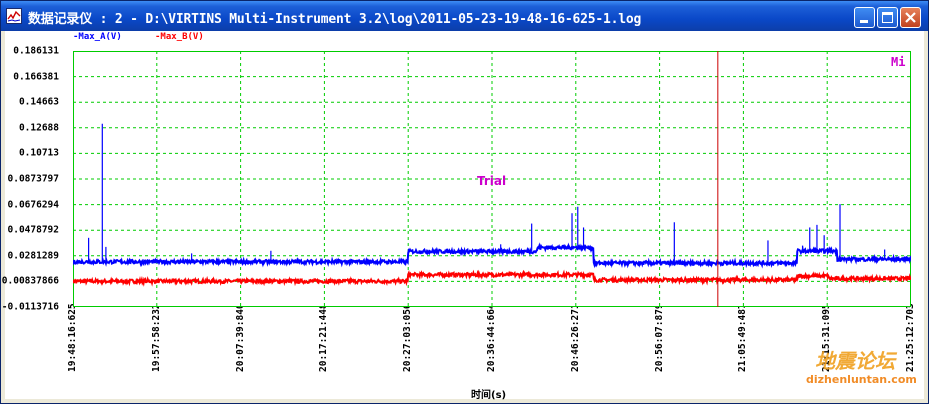 This screenshot has height=404, width=929. I want to click on x-axis-label: 时间(s), so click(489, 395).